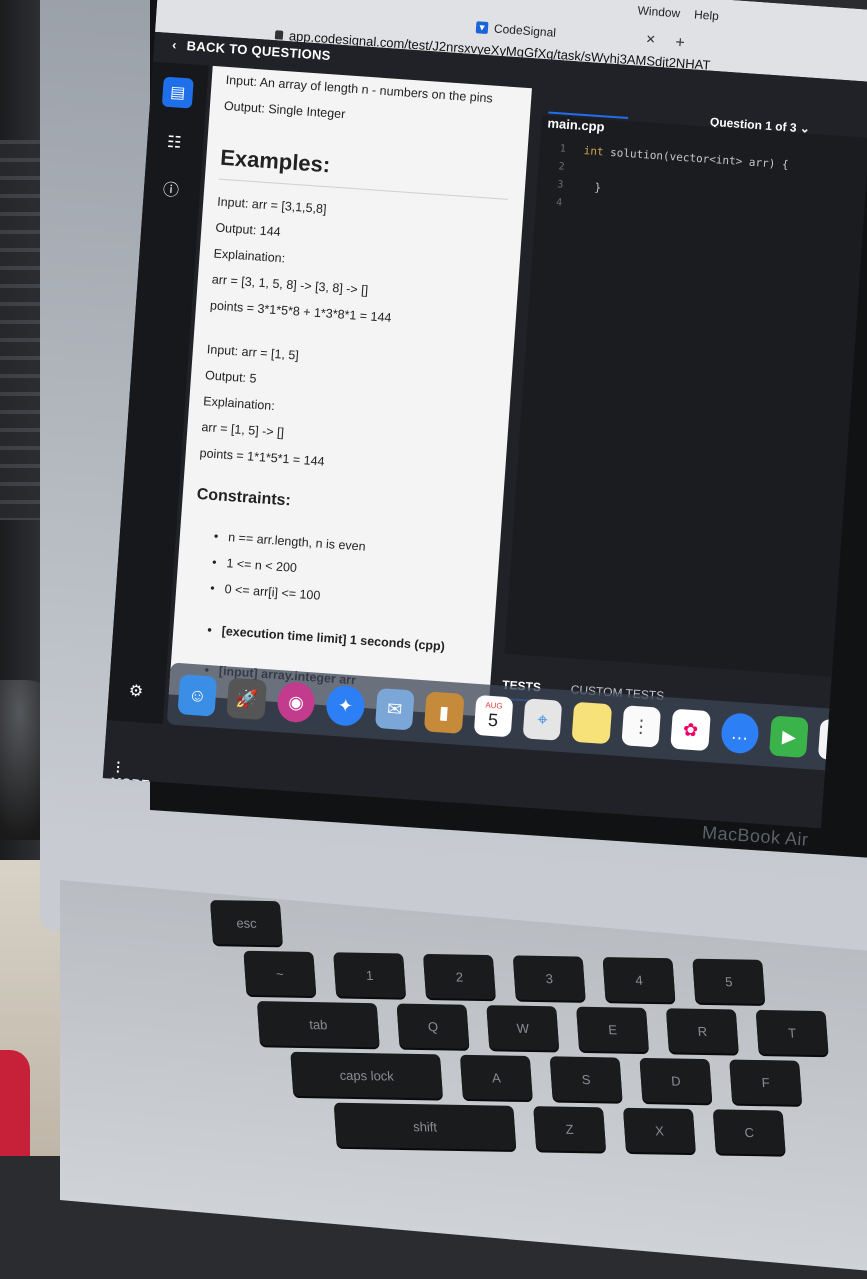 This screenshot has height=1279, width=867. I want to click on mac-menubar: Window Help, so click(678, 13).